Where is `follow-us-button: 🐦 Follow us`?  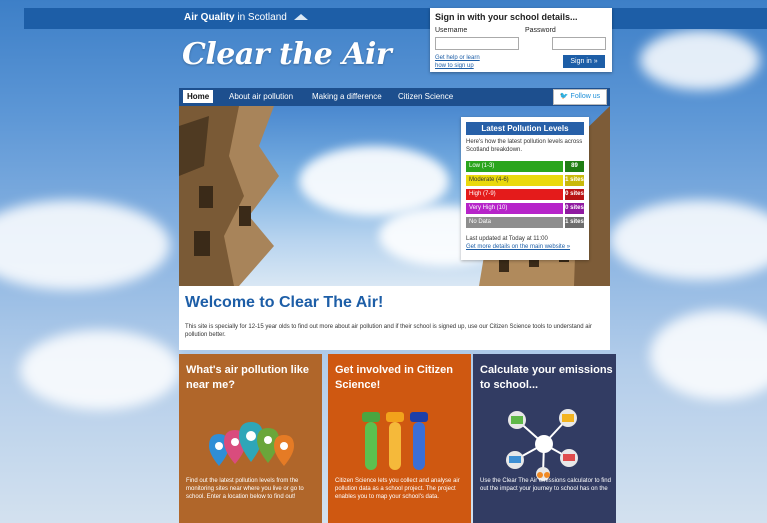
follow-us-button: 🐦 Follow us is located at coordinates (580, 97).